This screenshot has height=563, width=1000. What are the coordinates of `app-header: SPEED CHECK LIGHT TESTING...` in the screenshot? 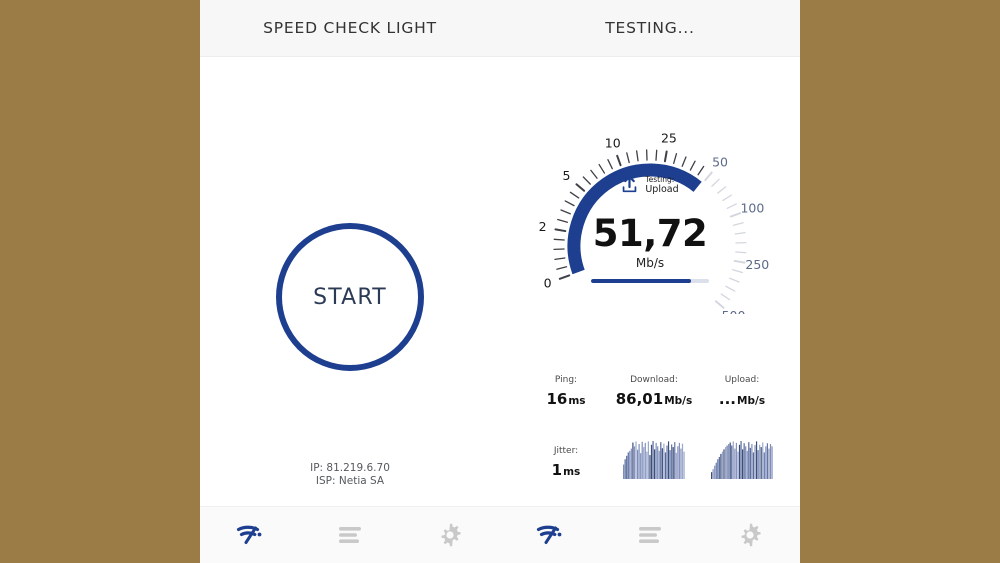 It's located at (500, 28).